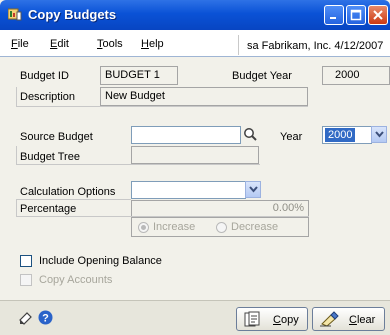  What do you see at coordinates (152, 44) in the screenshot?
I see `menu-help: Help` at bounding box center [152, 44].